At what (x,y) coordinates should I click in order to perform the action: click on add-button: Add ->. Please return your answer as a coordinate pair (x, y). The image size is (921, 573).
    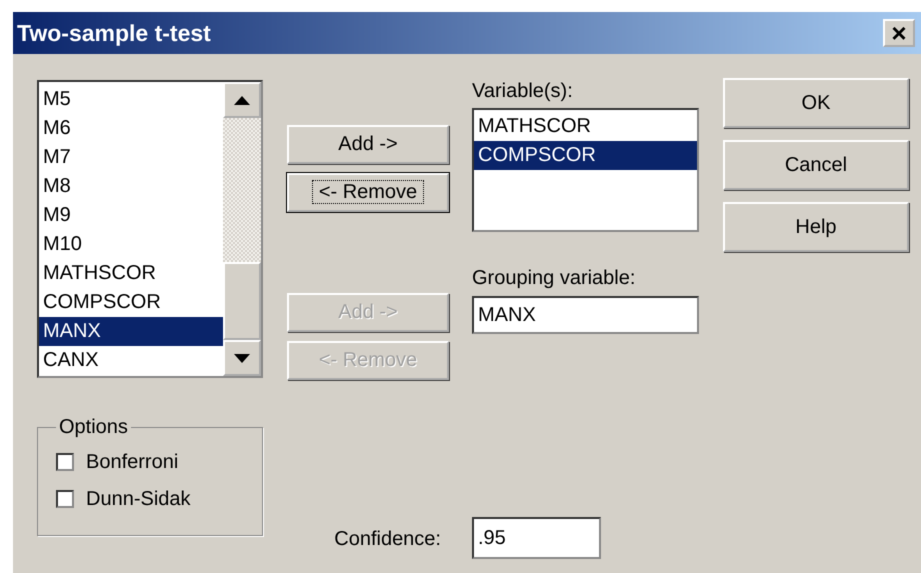
    Looking at the image, I should click on (368, 144).